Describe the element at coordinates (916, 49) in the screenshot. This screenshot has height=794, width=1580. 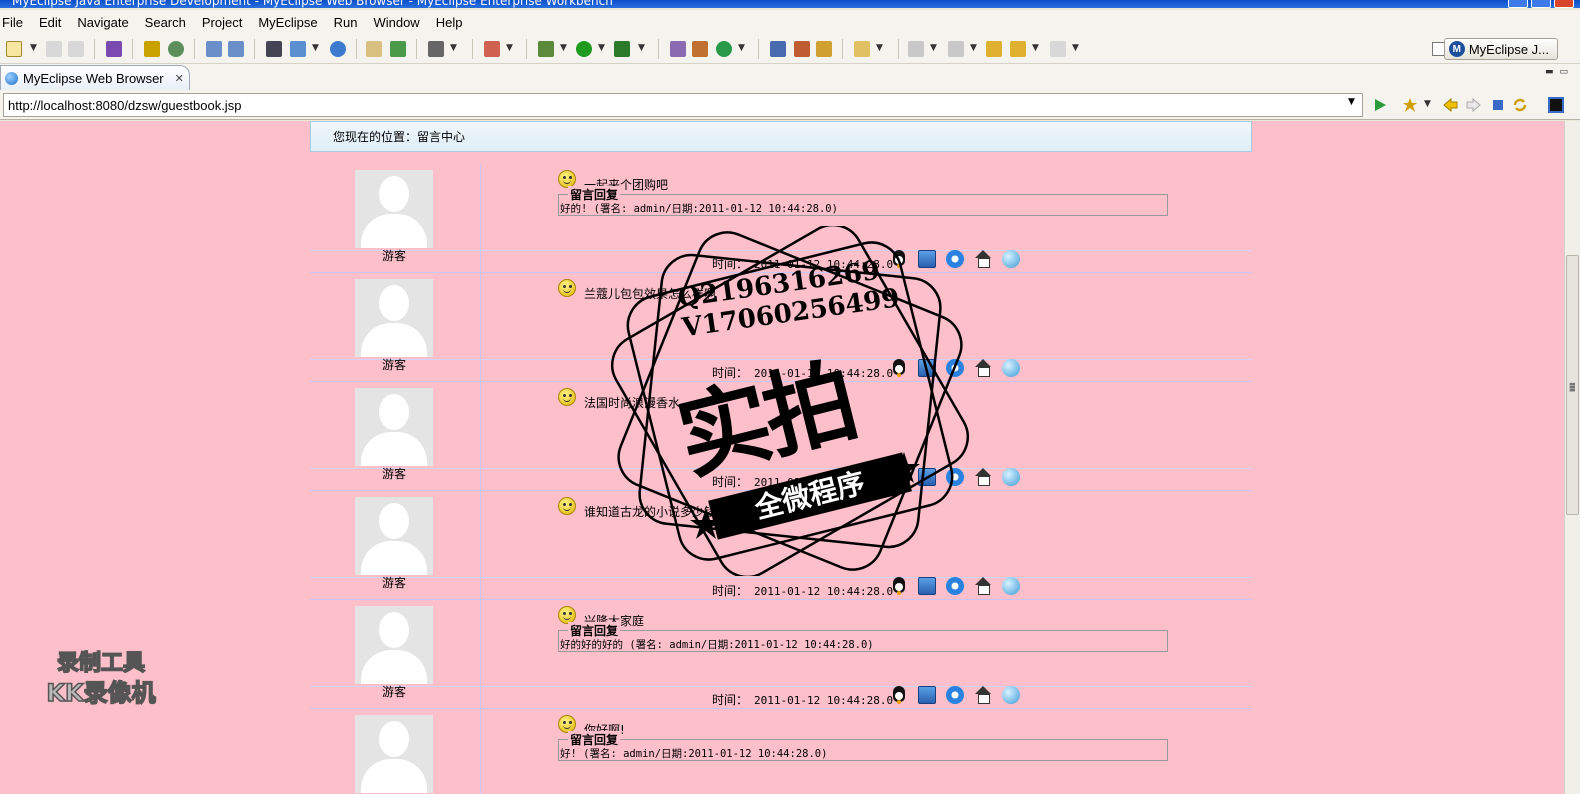
I see `next-annotation-icon` at that location.